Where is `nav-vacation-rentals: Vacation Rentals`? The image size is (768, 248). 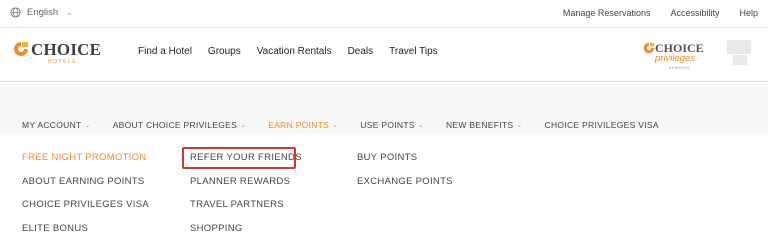 nav-vacation-rentals: Vacation Rentals is located at coordinates (294, 51).